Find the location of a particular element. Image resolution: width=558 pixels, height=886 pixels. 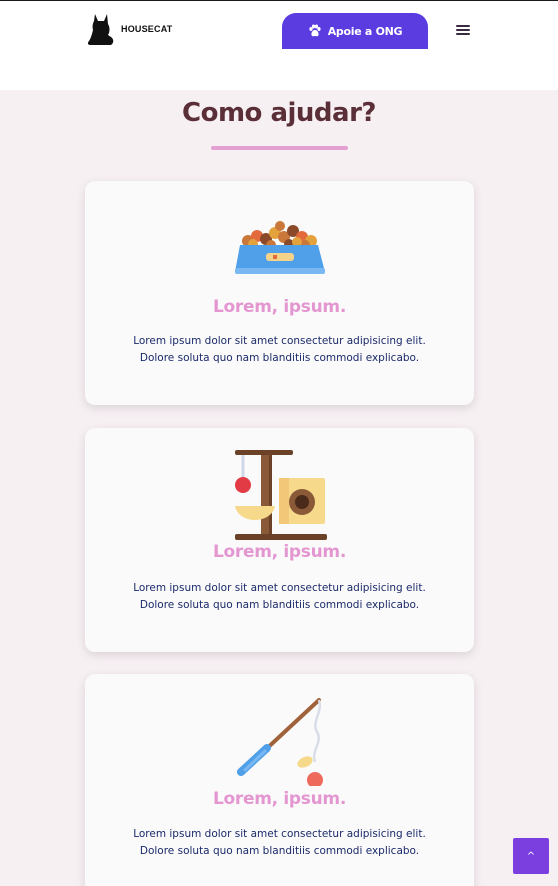

food-bowl-icon is located at coordinates (280, 247).